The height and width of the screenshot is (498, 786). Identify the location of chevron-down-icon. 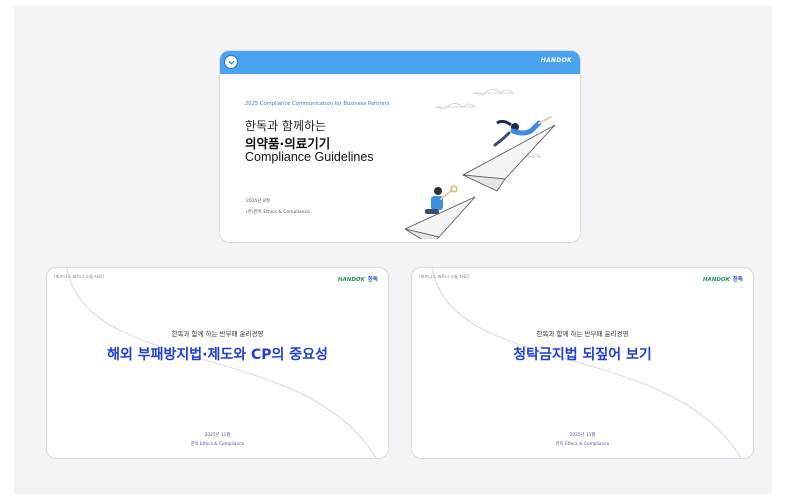
(231, 62).